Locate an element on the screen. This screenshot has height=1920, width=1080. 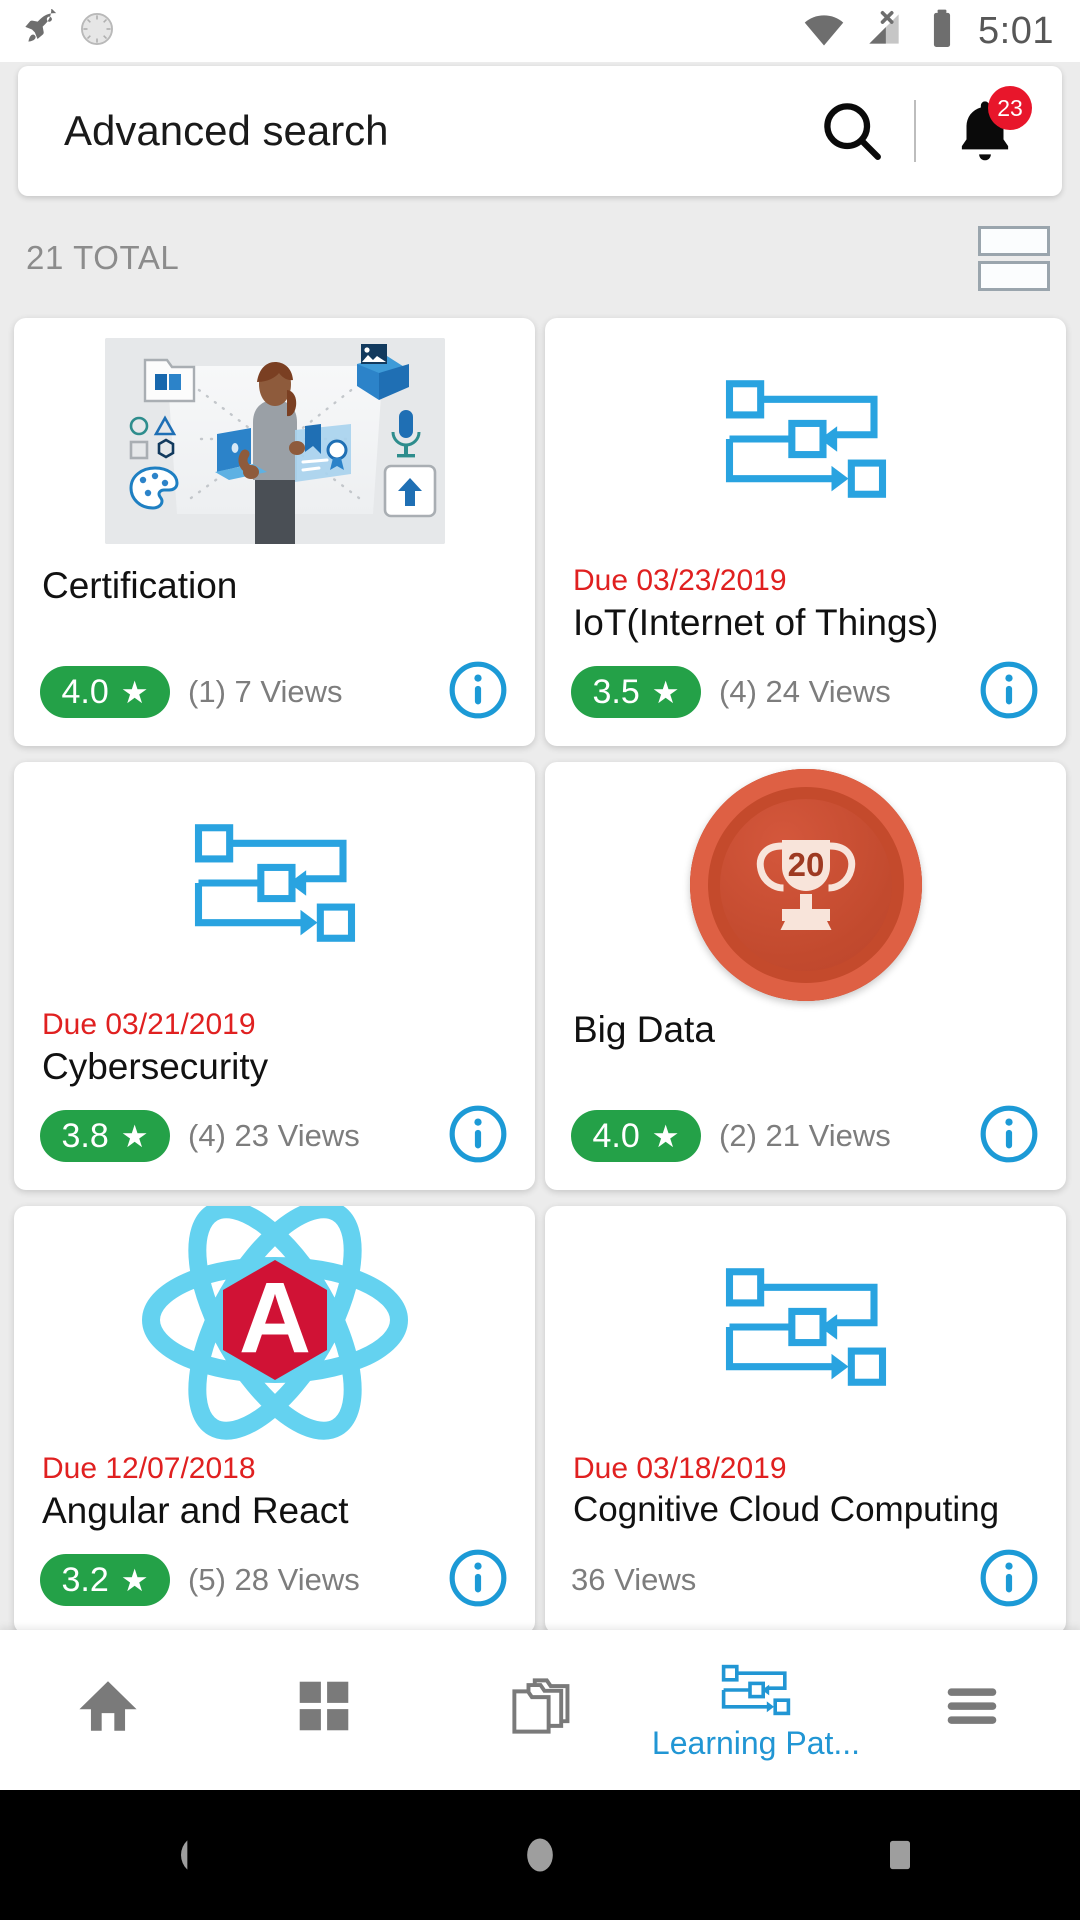
views-label: (2) 21 Views is located at coordinates (805, 1136).